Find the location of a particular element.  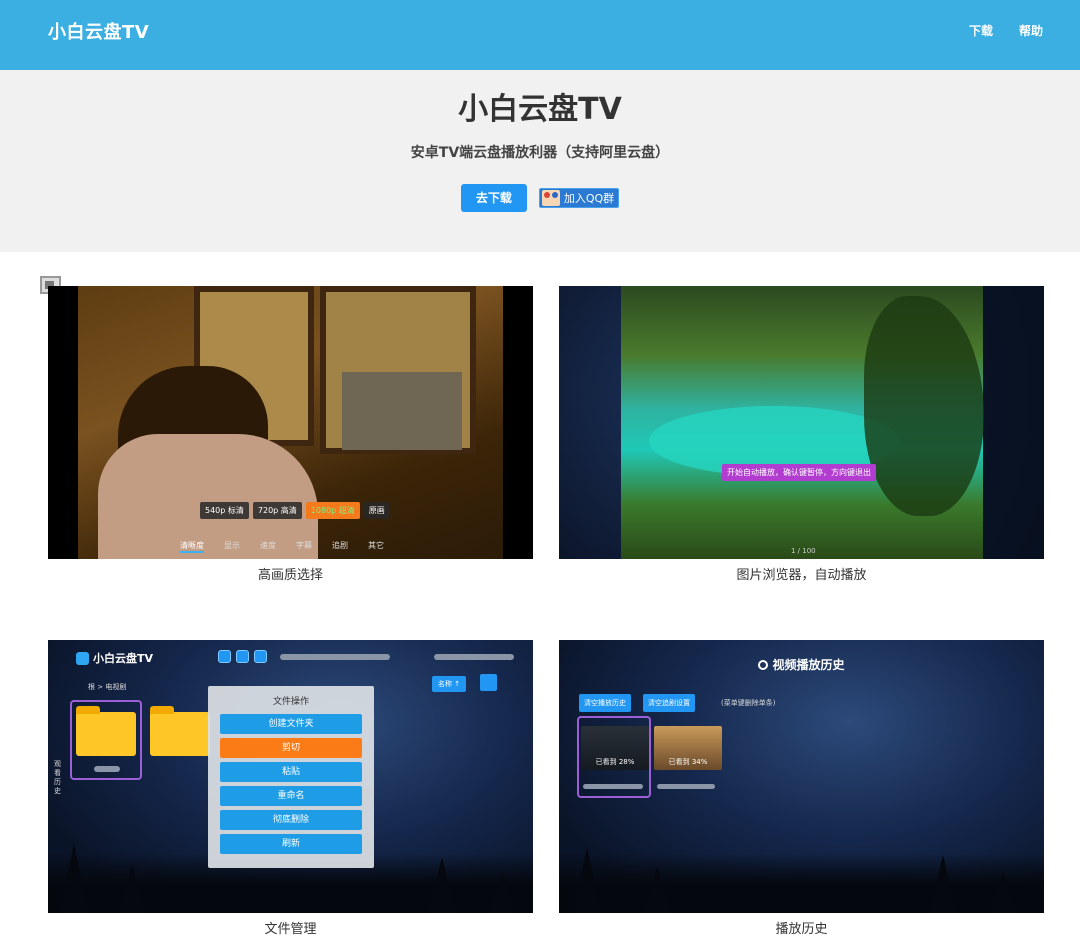

cloud-icon is located at coordinates (82, 658).